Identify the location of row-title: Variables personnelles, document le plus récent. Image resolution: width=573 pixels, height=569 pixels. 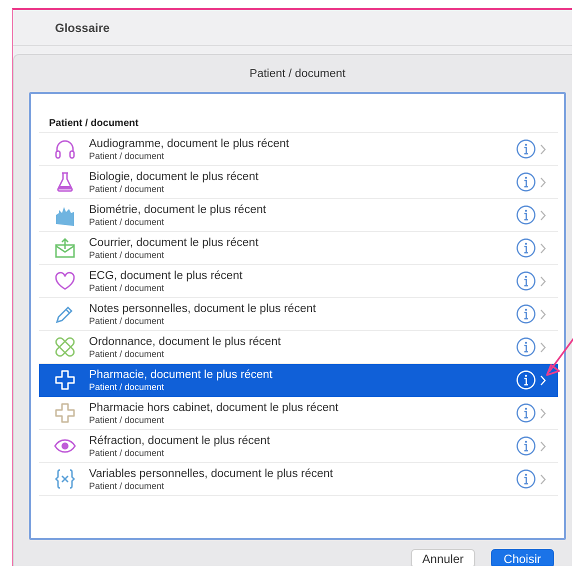
(211, 474).